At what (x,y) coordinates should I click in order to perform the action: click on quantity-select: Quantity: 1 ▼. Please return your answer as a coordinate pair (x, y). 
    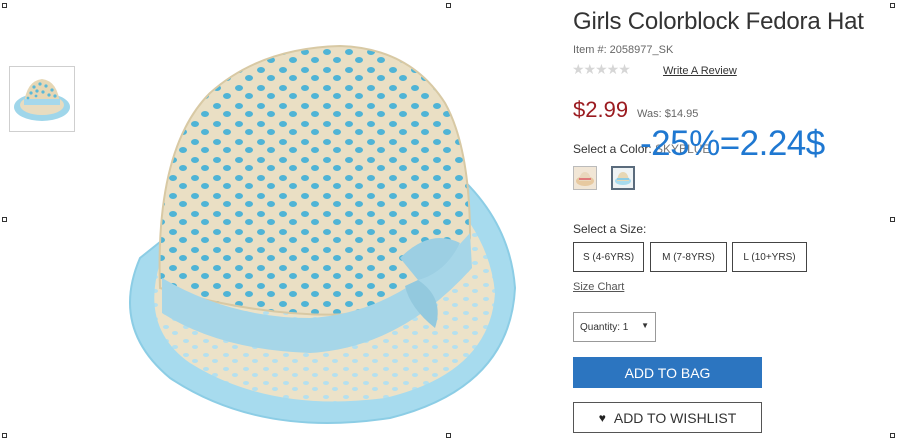
    Looking at the image, I should click on (614, 327).